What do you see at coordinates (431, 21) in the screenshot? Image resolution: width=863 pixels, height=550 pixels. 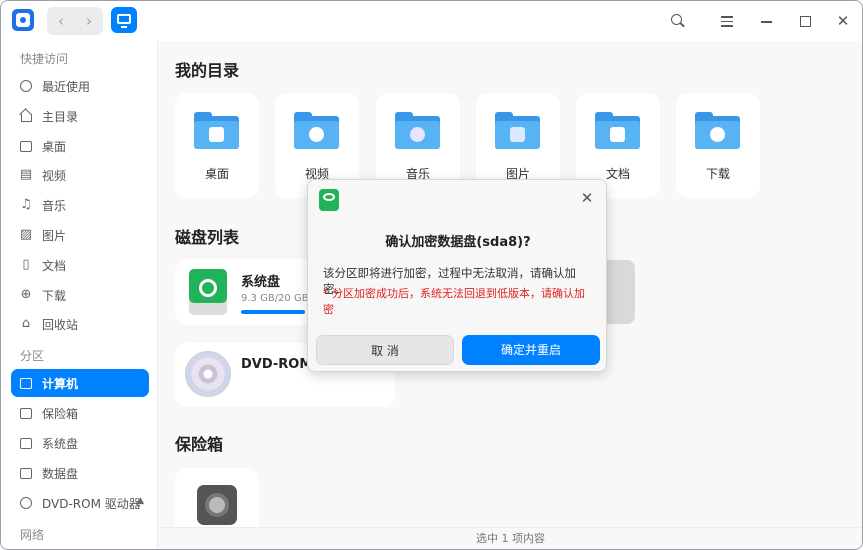 I see `titlebar: ‹ › ✕` at bounding box center [431, 21].